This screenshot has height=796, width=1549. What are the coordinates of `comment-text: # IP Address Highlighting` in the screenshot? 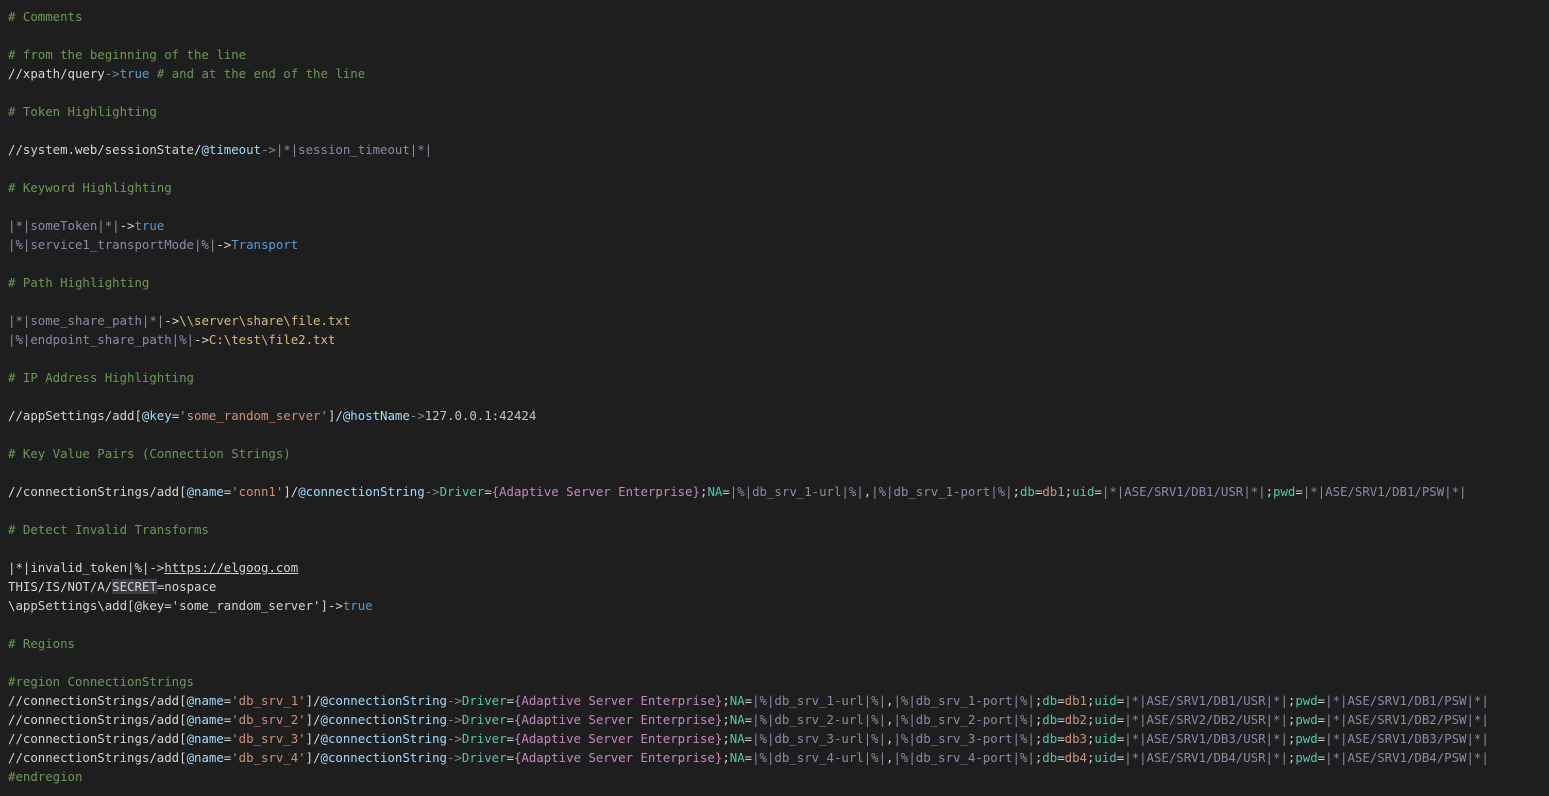 It's located at (101, 377).